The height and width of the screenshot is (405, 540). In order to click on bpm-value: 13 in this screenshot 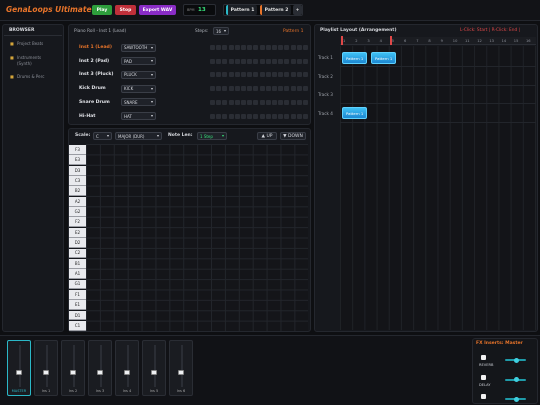, I will do `click(202, 10)`.